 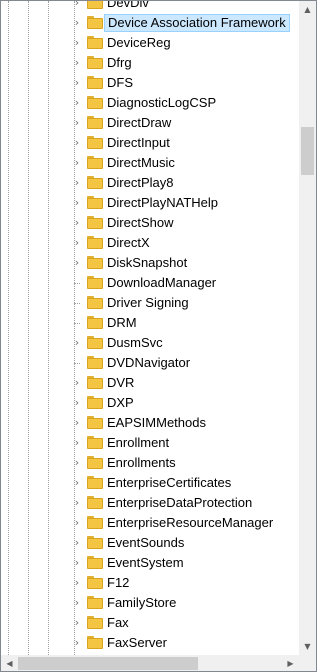 I want to click on tree-item: › DusmSvc, so click(x=150, y=343).